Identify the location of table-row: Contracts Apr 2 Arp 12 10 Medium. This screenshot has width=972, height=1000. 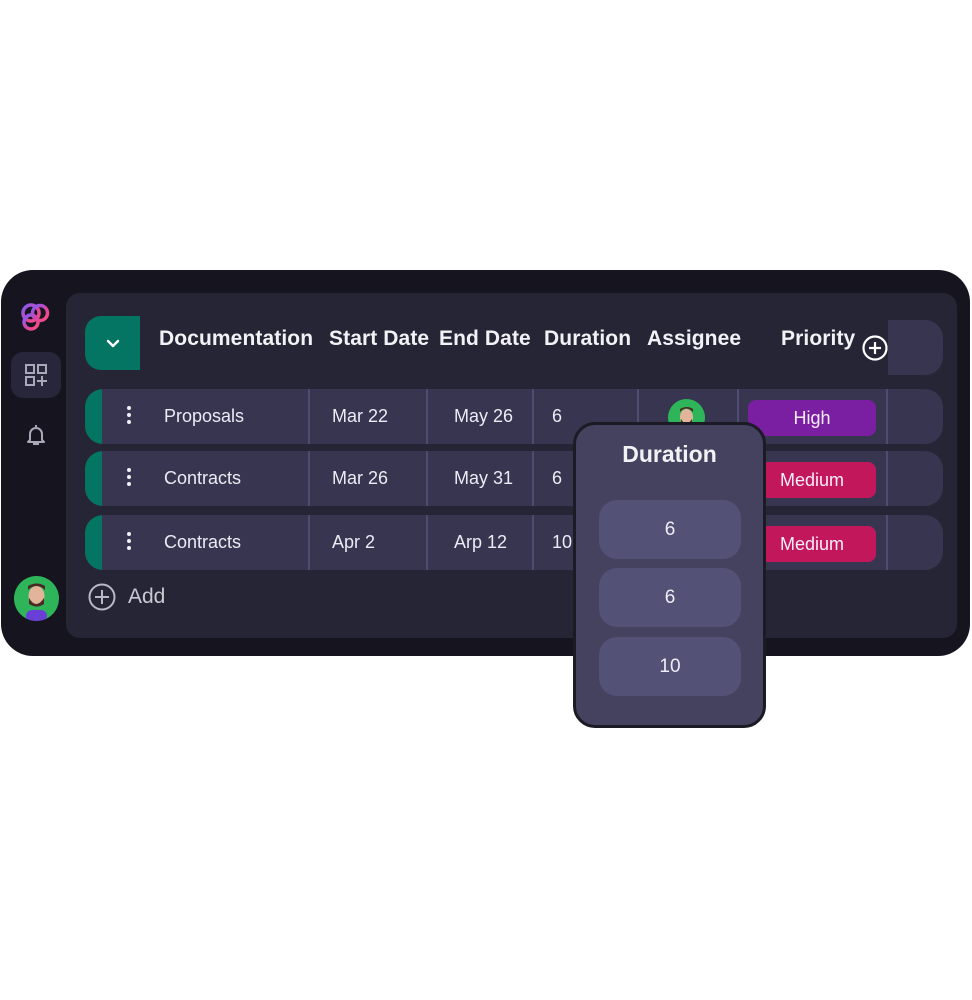
(514, 542).